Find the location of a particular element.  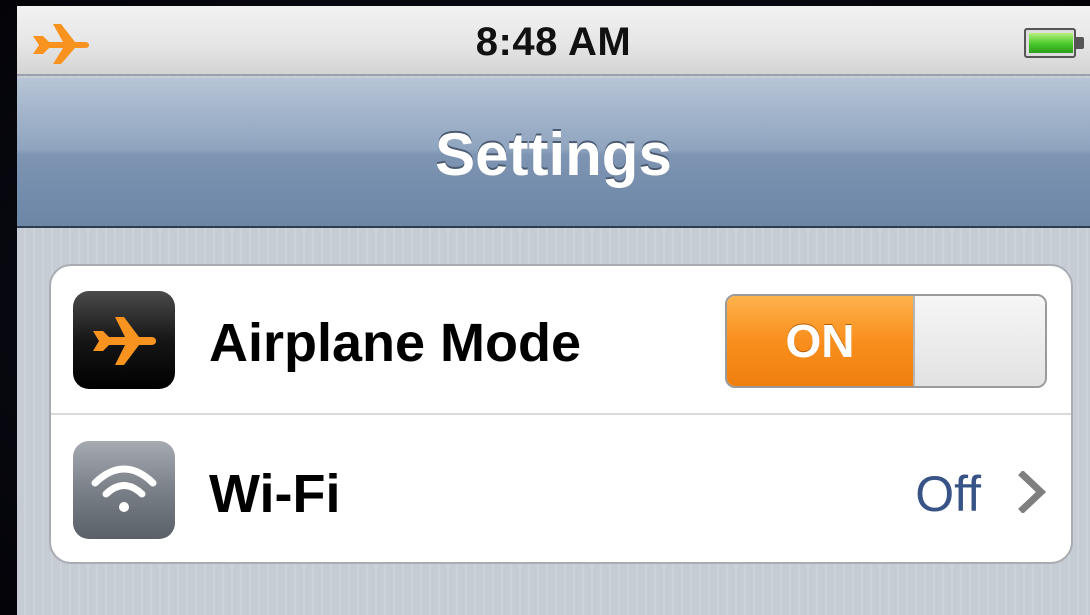

battery-icon is located at coordinates (1054, 43).